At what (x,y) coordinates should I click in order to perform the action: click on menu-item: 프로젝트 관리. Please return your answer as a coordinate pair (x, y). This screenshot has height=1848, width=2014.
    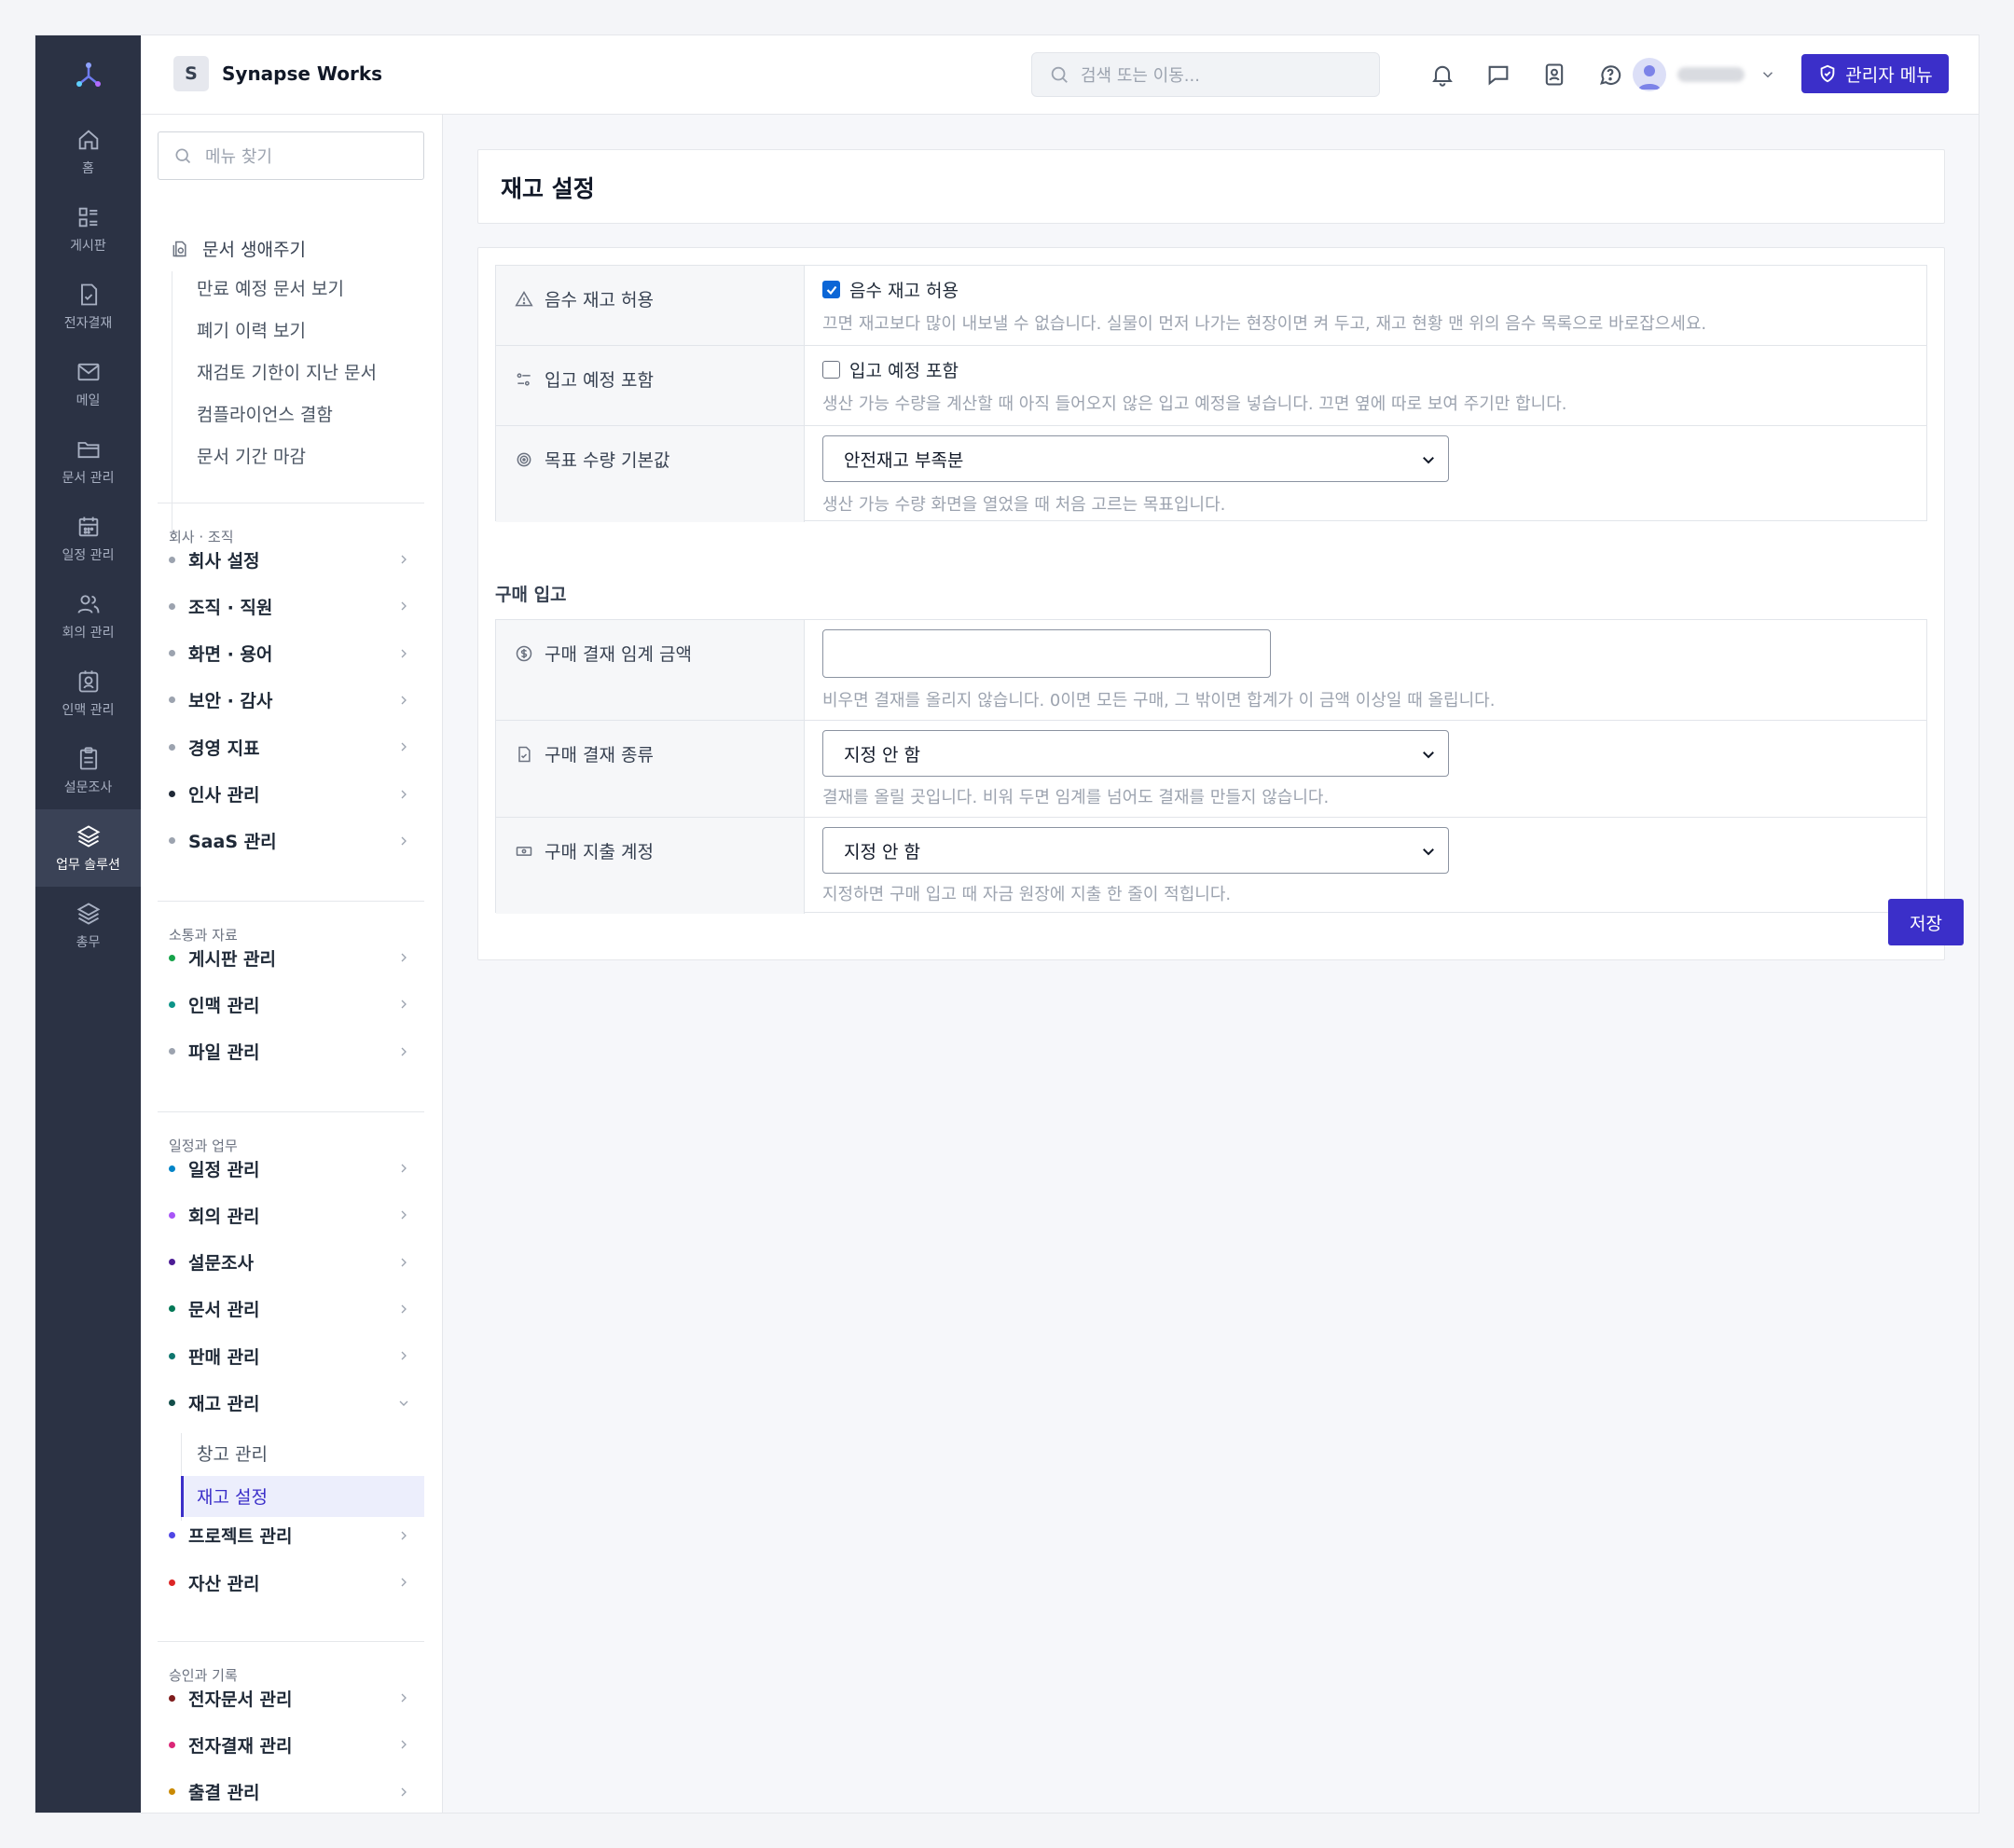
    Looking at the image, I should click on (291, 1535).